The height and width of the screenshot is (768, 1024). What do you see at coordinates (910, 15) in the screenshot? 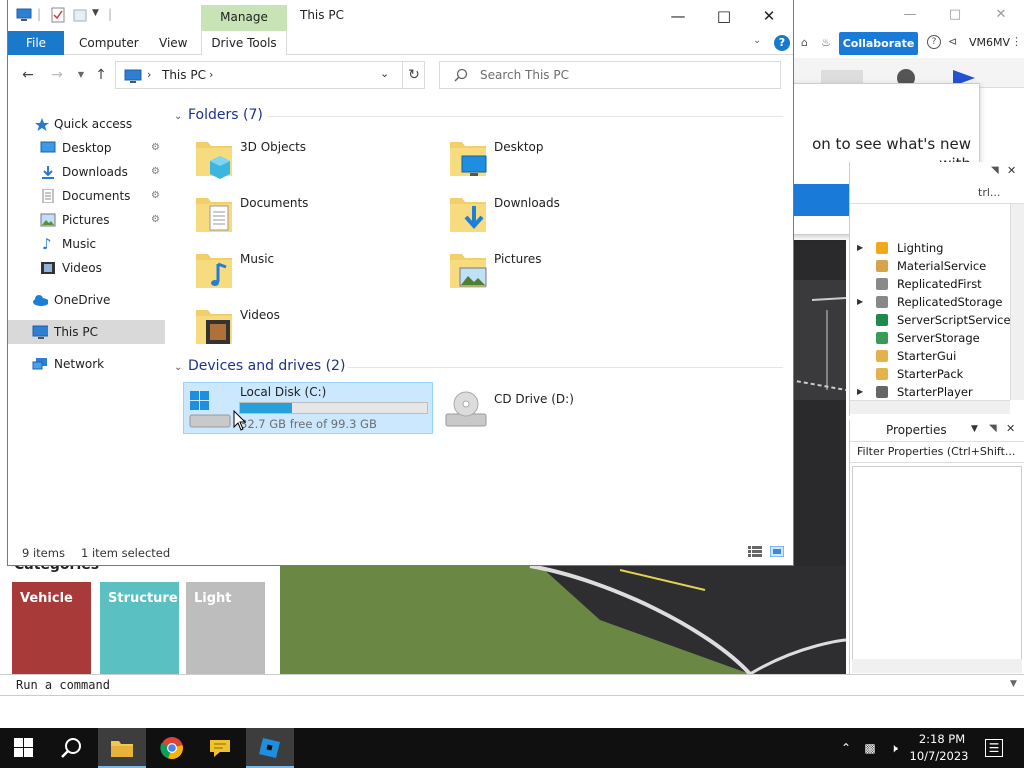
I see `studio-minimize-button: —` at bounding box center [910, 15].